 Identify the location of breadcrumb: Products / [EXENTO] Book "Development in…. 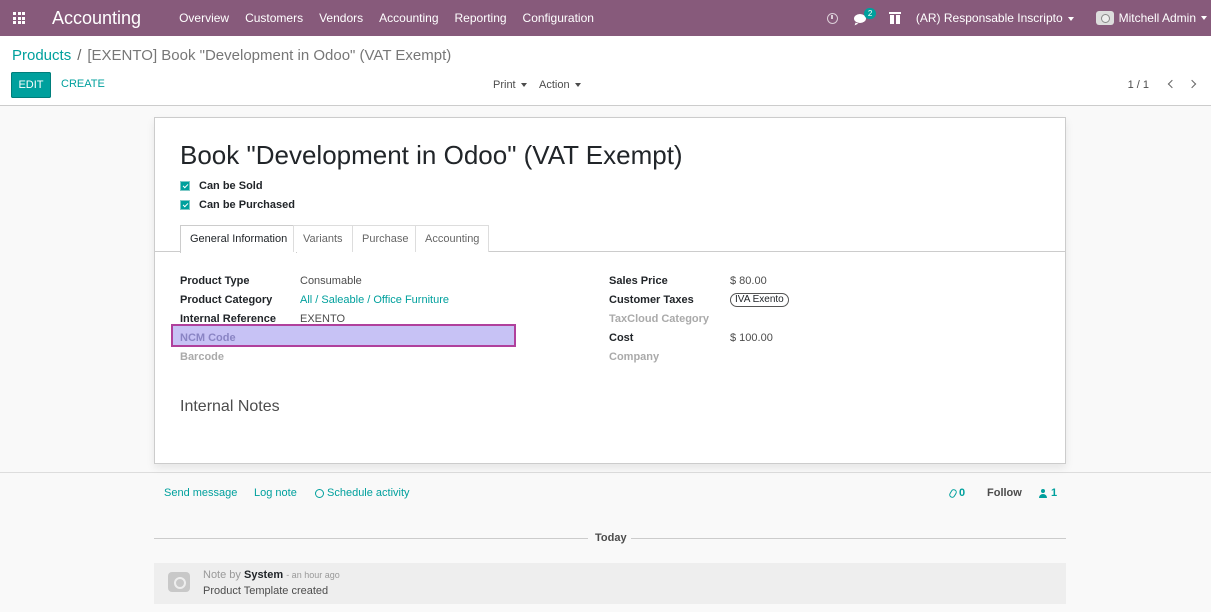
(231, 55).